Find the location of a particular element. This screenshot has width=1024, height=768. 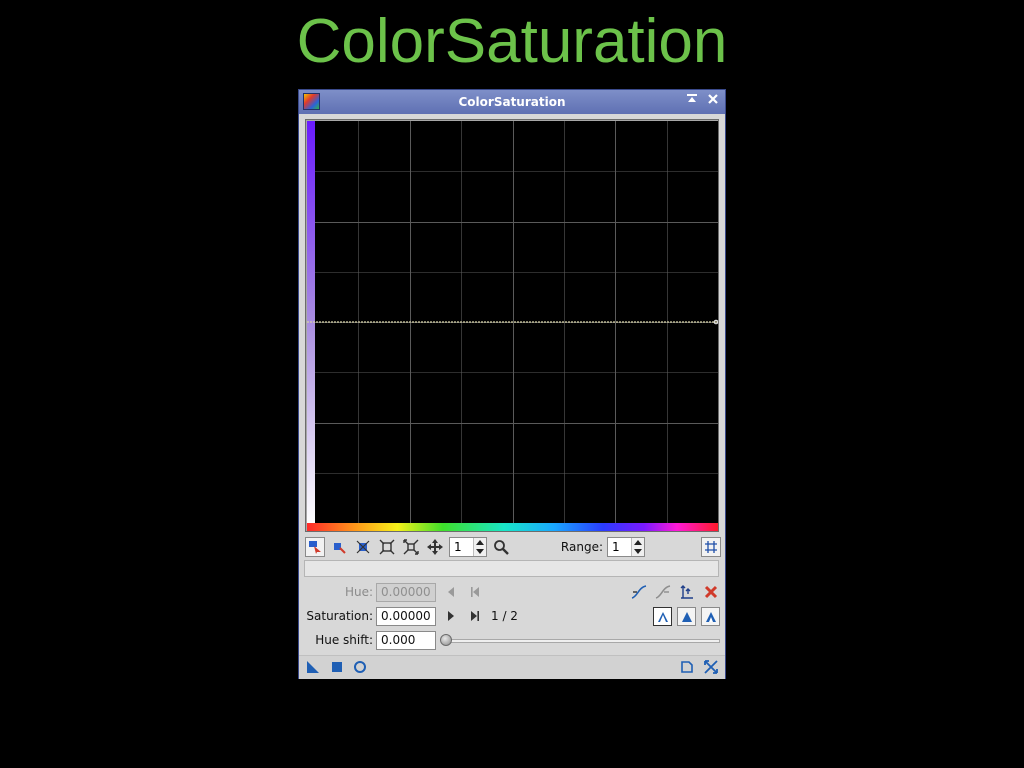

hue-shift-slider-handle is located at coordinates (446, 640).